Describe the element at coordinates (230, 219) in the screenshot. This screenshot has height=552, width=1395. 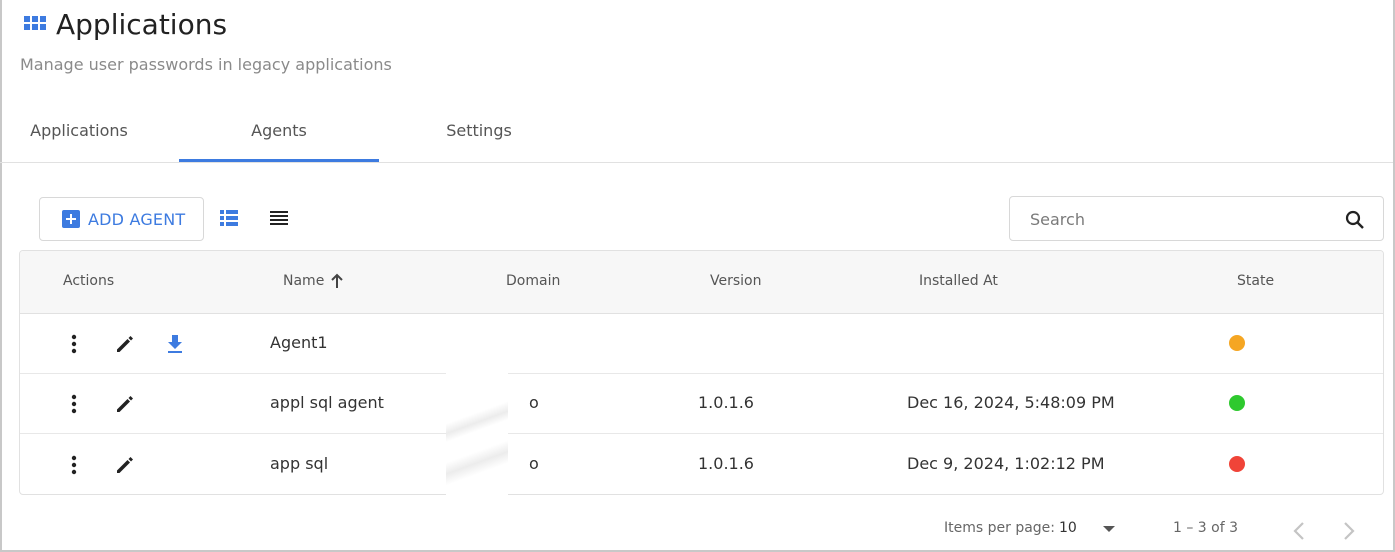
I see `grid-view-icon` at that location.